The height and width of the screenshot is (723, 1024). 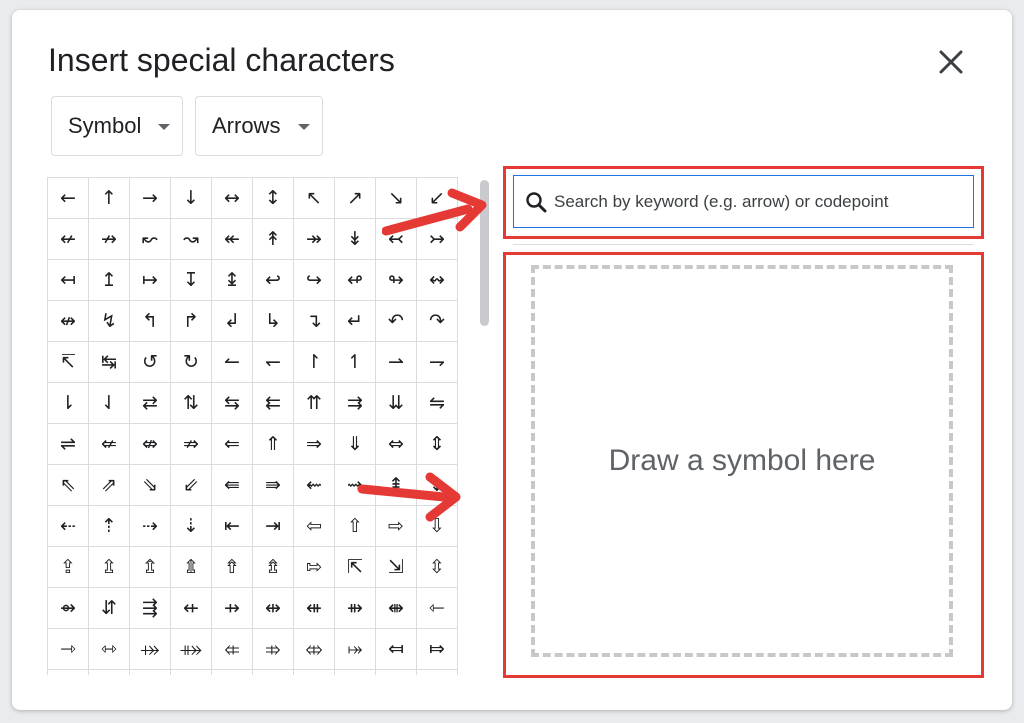 I want to click on symbol-cell: ⇑, so click(x=273, y=444).